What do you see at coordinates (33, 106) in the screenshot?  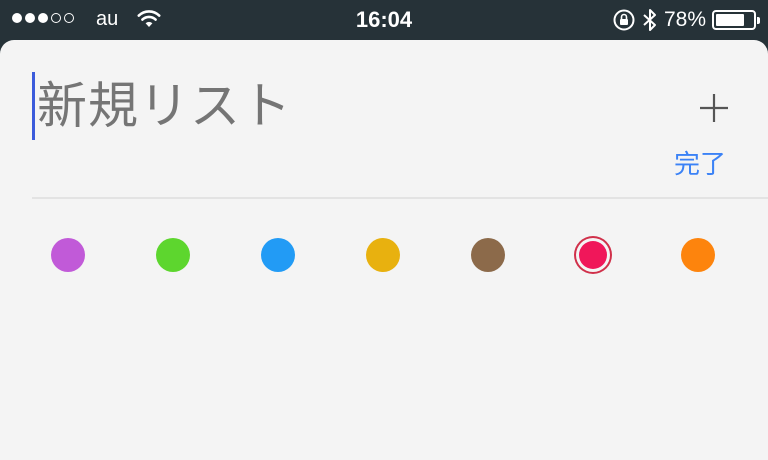 I see `text-cursor` at bounding box center [33, 106].